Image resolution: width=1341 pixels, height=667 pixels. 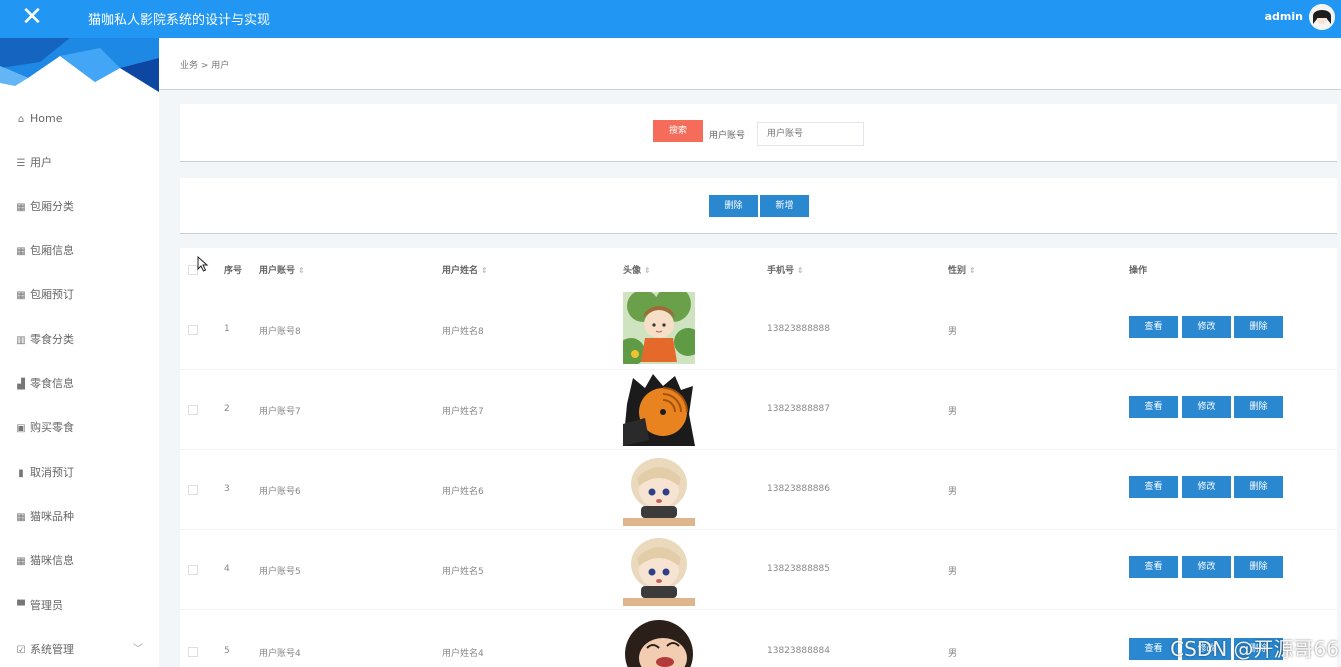 I want to click on home-icon: ⌂, so click(x=21, y=119).